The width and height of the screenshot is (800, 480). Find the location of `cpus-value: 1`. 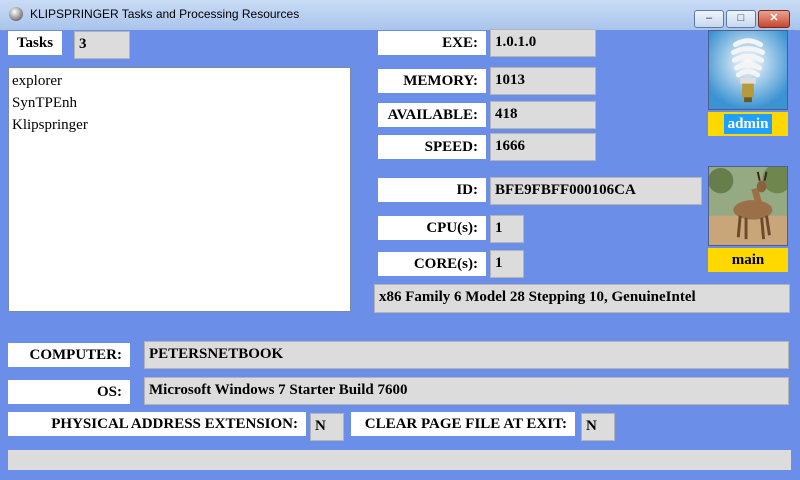

cpus-value: 1 is located at coordinates (507, 229).